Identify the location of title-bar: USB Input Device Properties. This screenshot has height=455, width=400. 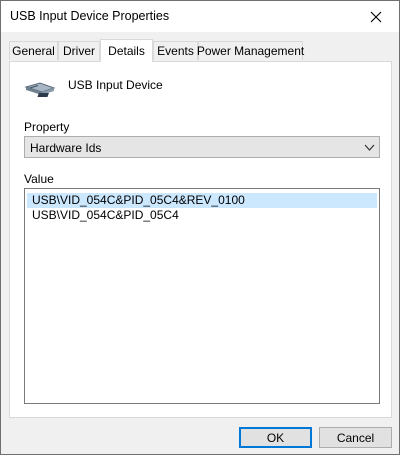
(200, 16).